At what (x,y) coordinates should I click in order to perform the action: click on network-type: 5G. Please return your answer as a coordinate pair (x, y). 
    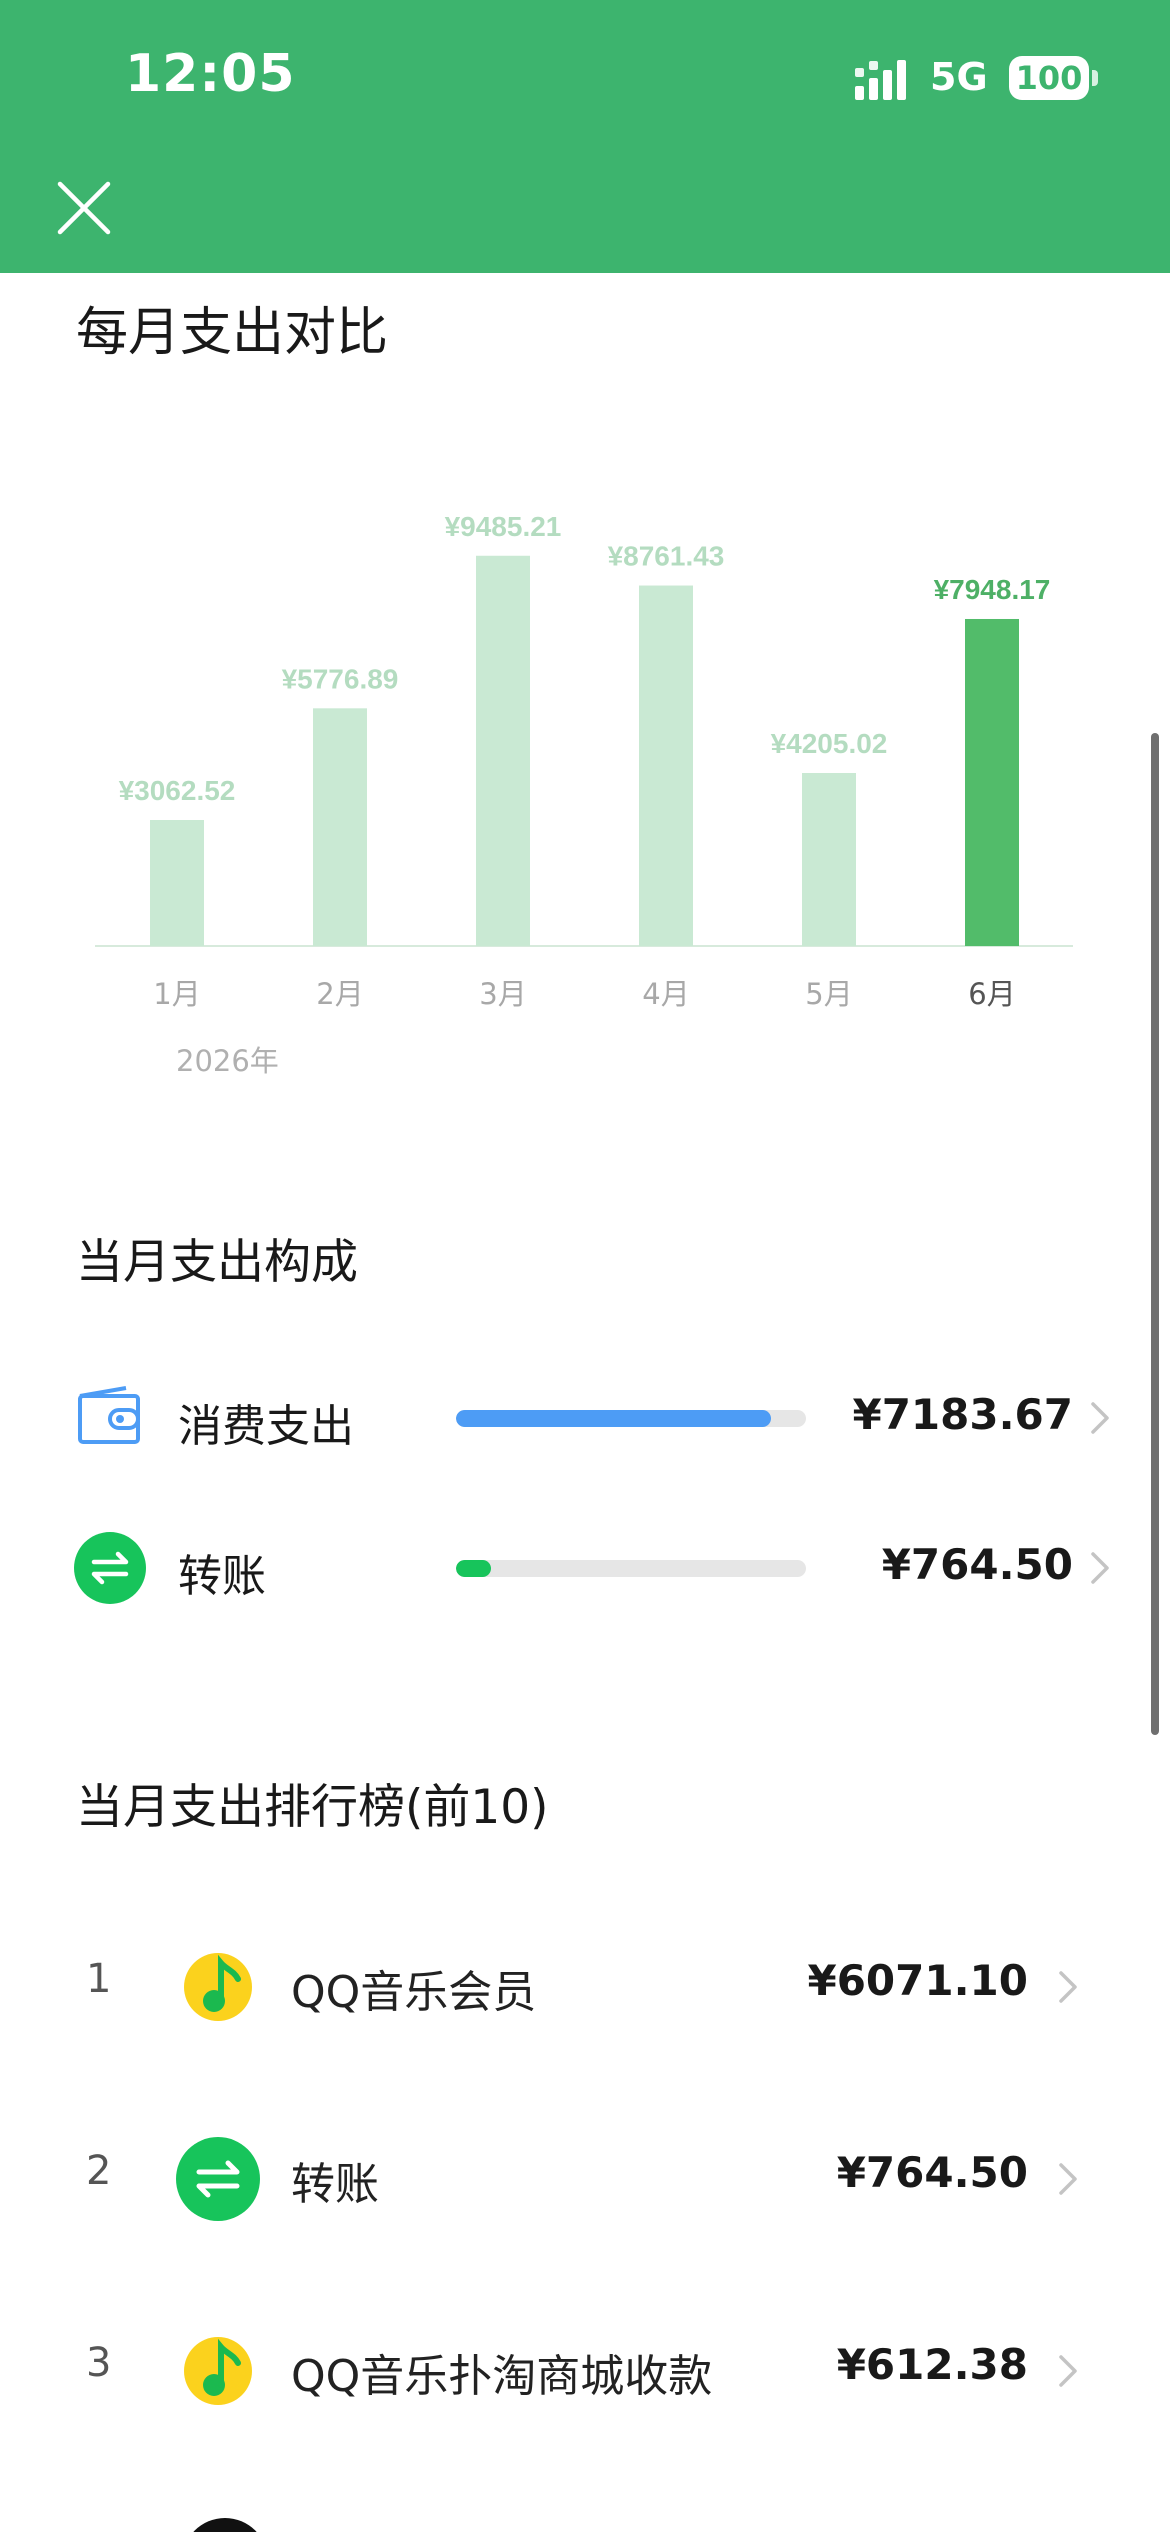
    Looking at the image, I should click on (959, 77).